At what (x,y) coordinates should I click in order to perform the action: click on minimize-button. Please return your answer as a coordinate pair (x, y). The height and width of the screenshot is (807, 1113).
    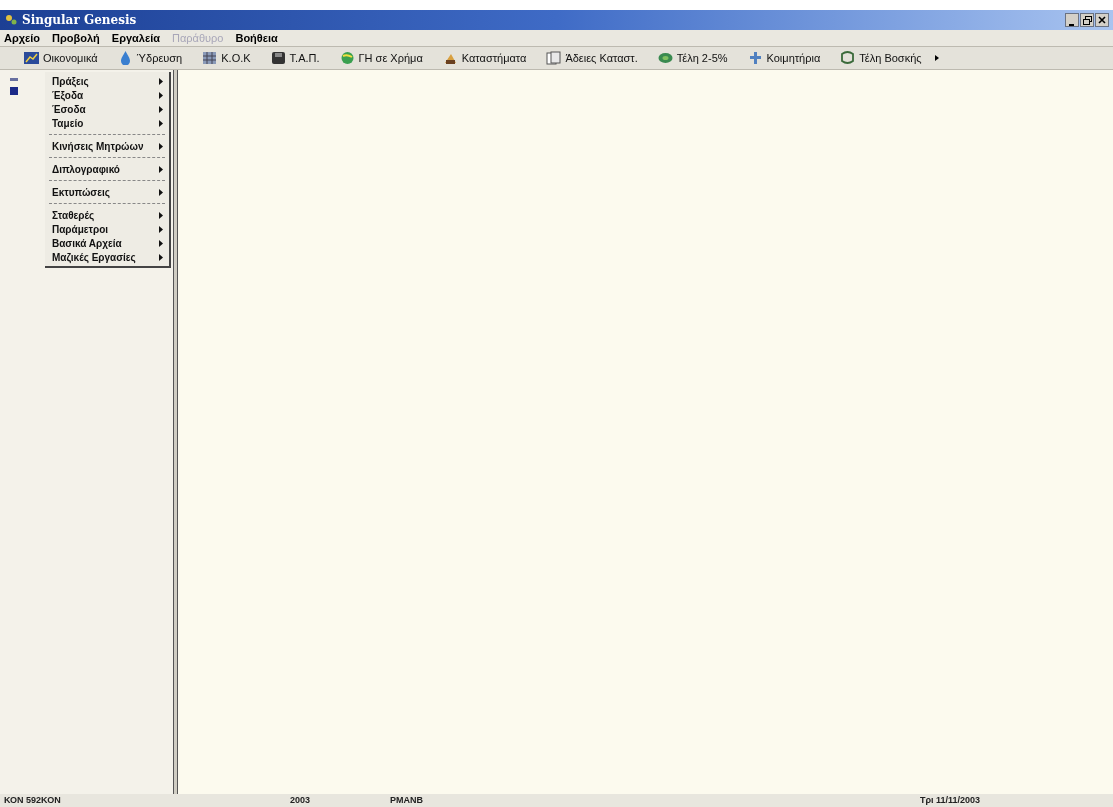
    Looking at the image, I should click on (1072, 20).